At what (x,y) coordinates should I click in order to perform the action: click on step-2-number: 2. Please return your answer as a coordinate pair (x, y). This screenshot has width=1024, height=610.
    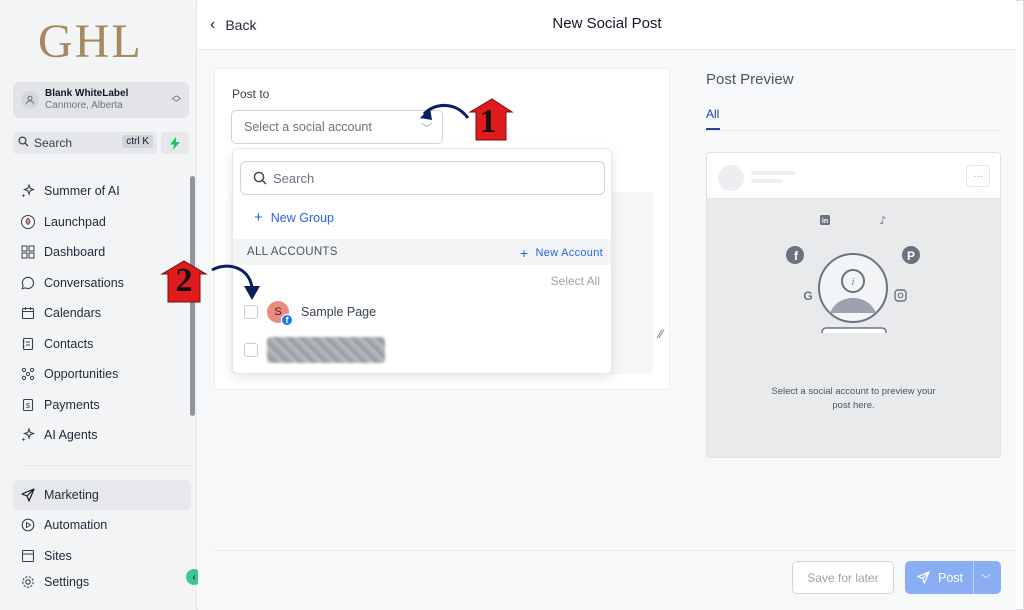
    Looking at the image, I should click on (184, 280).